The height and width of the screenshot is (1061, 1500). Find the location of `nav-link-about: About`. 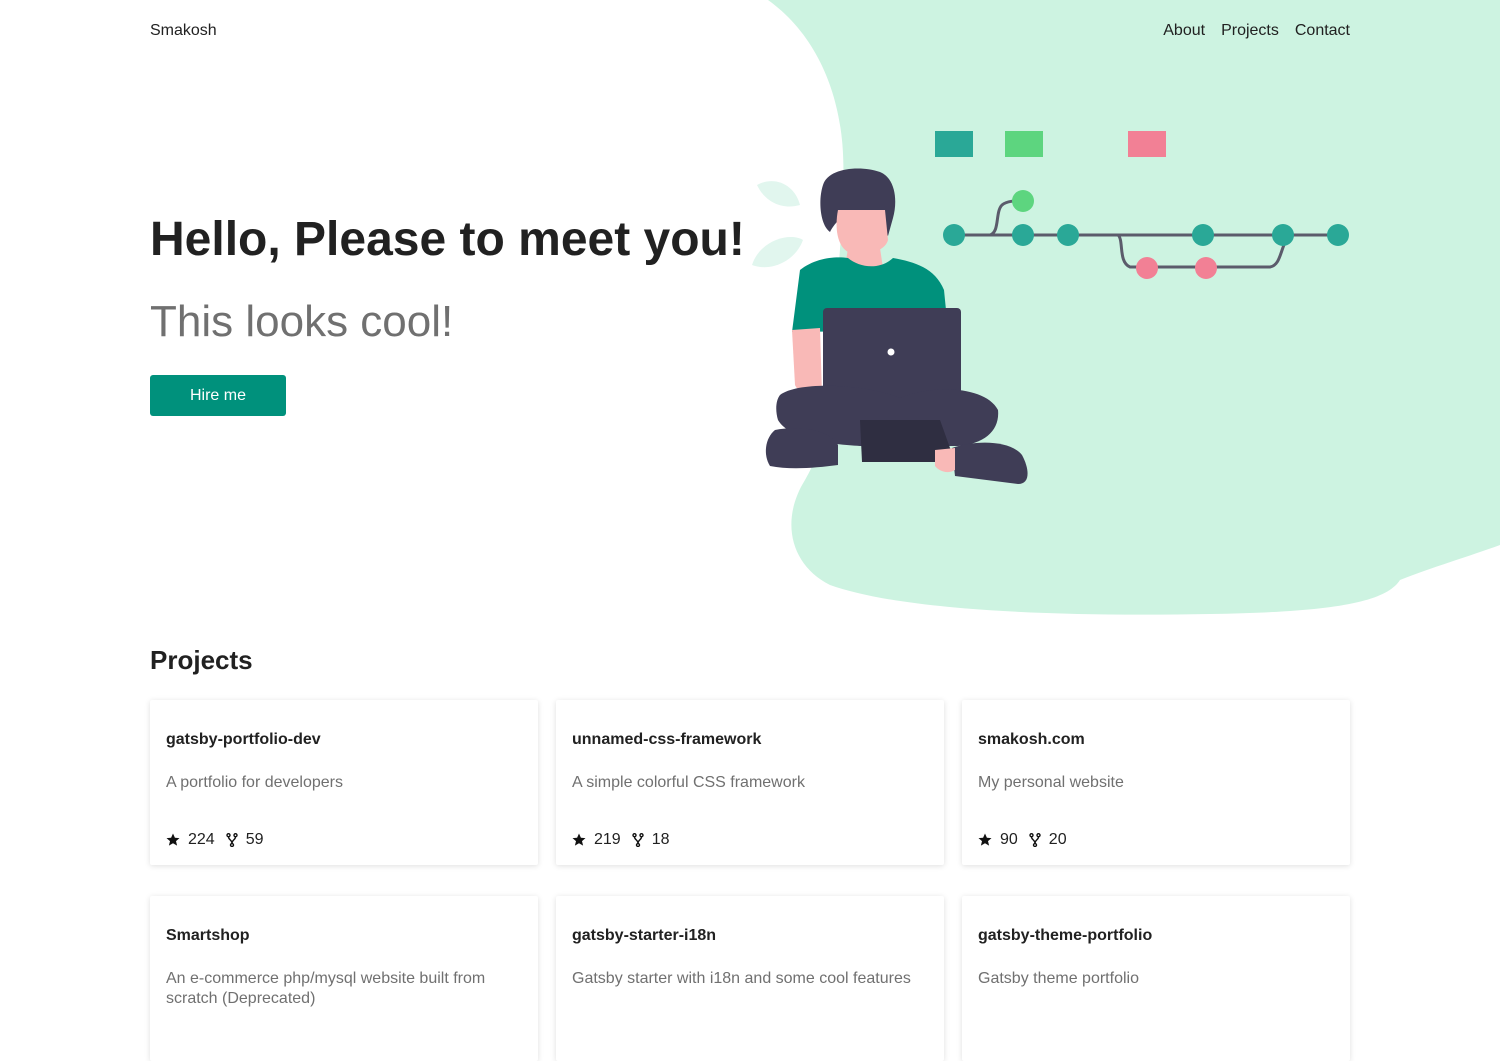

nav-link-about: About is located at coordinates (1184, 31).